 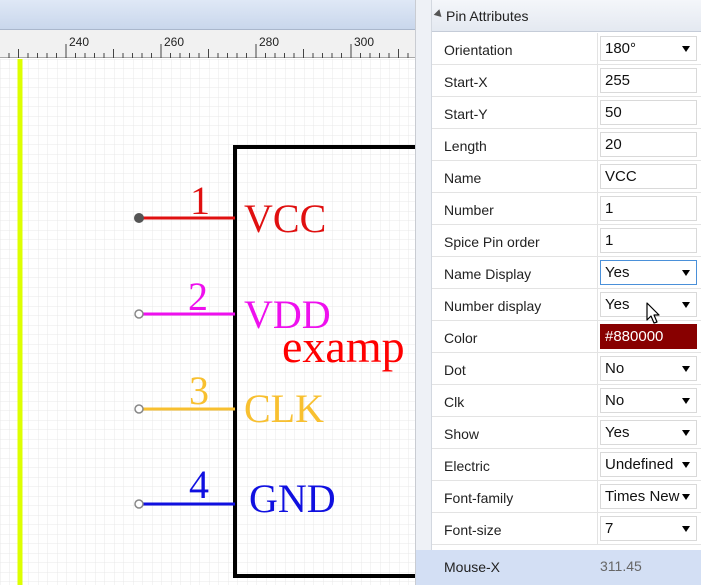 I want to click on attribute-row-number: Number 1, so click(x=566, y=209).